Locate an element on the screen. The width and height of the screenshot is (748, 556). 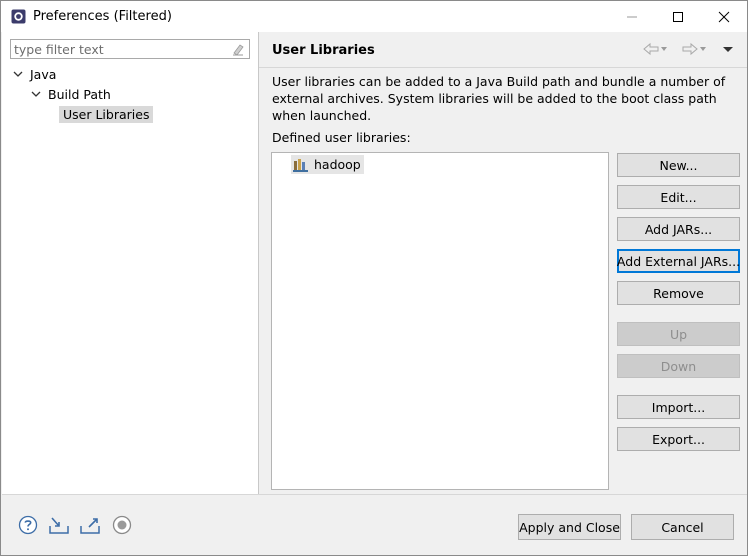
help-icon is located at coordinates (28, 525).